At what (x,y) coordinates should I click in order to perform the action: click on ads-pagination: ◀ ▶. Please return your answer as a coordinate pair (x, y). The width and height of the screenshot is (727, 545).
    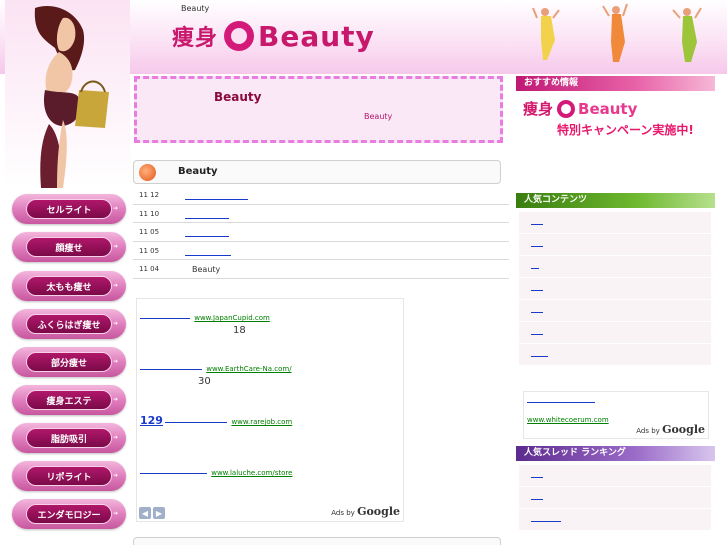
    Looking at the image, I should click on (152, 513).